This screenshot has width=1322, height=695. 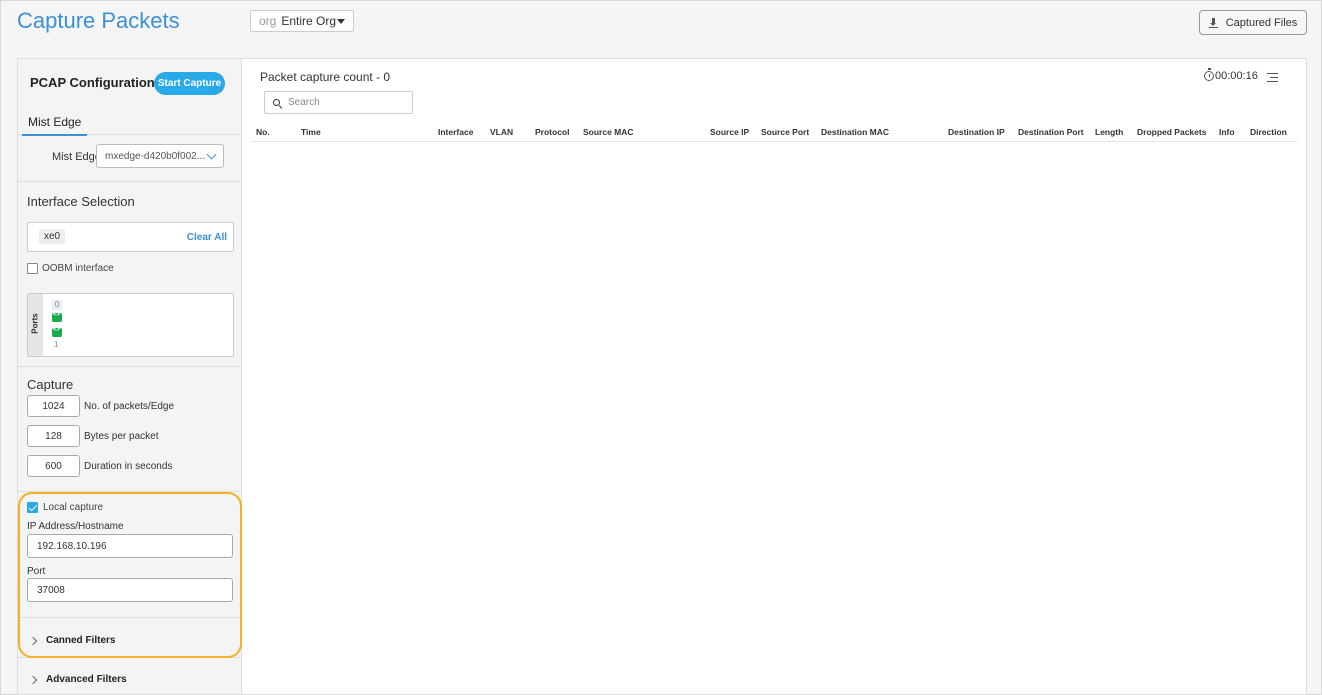 I want to click on ip-address-input: 192.168.10.196, so click(x=130, y=546).